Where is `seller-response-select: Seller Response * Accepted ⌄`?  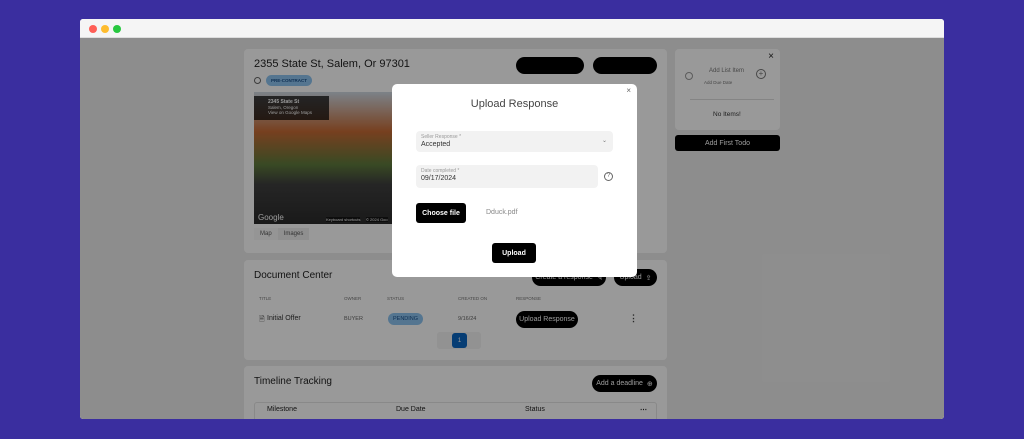
seller-response-select: Seller Response * Accepted ⌄ is located at coordinates (514, 141).